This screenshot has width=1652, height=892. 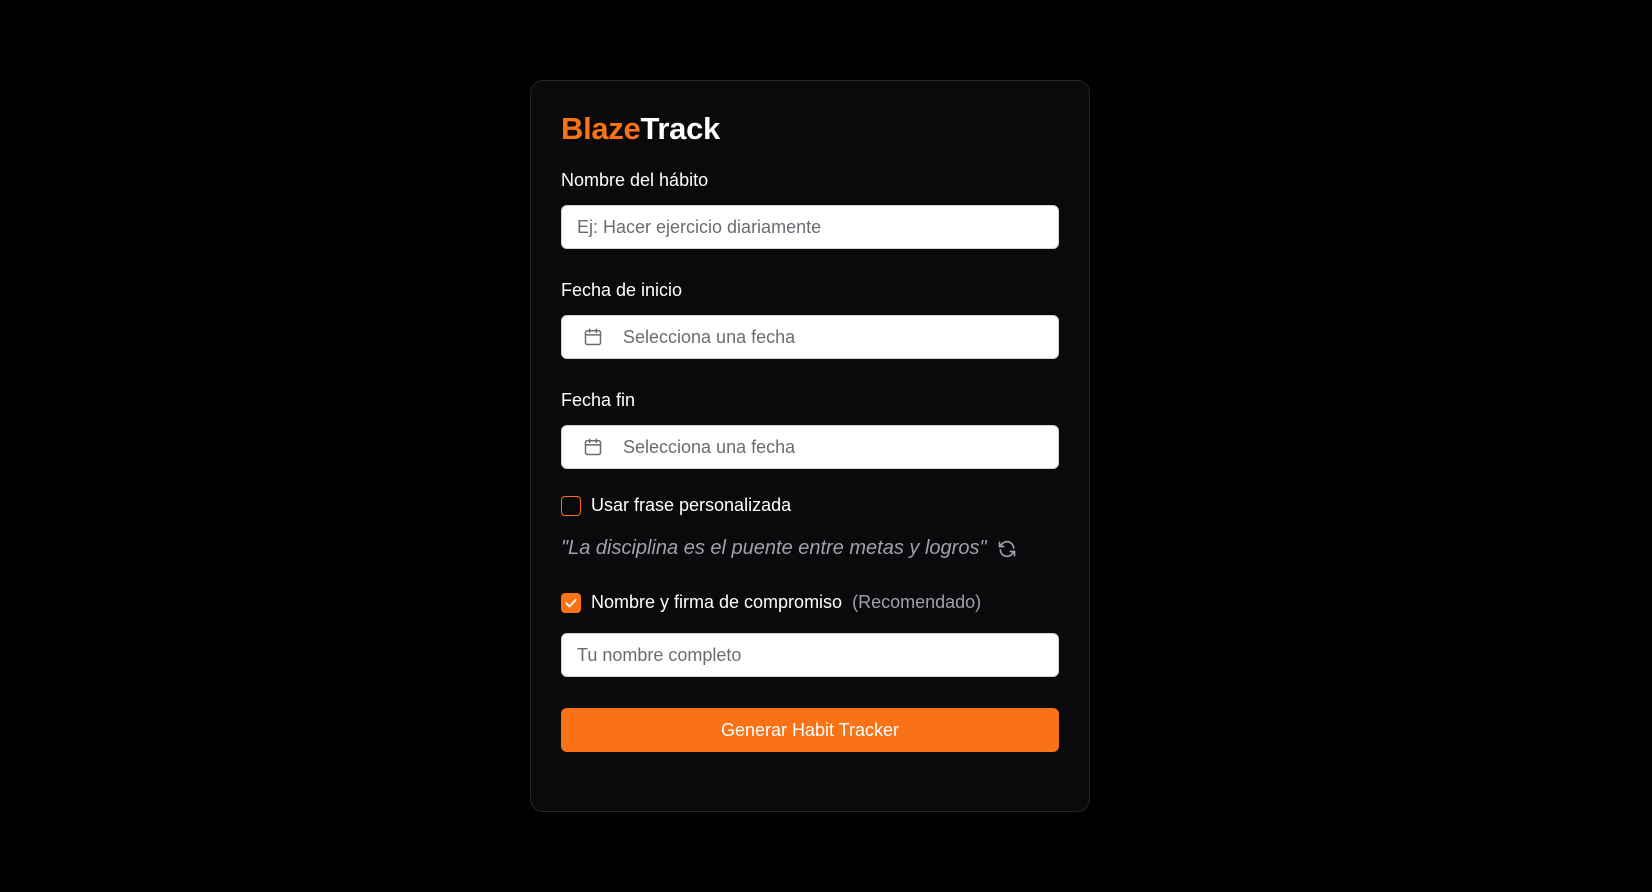 I want to click on check-icon, so click(x=571, y=602).